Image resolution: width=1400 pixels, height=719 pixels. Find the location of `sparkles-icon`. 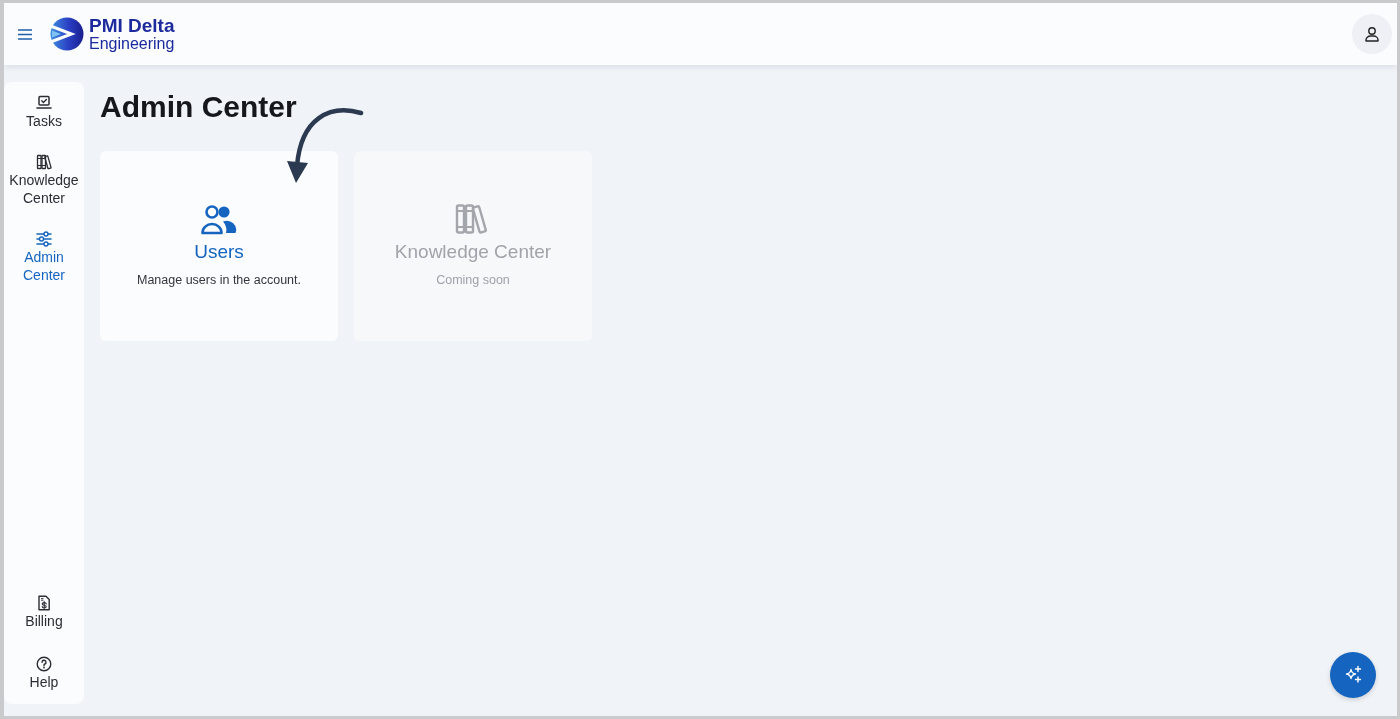

sparkles-icon is located at coordinates (1353, 675).